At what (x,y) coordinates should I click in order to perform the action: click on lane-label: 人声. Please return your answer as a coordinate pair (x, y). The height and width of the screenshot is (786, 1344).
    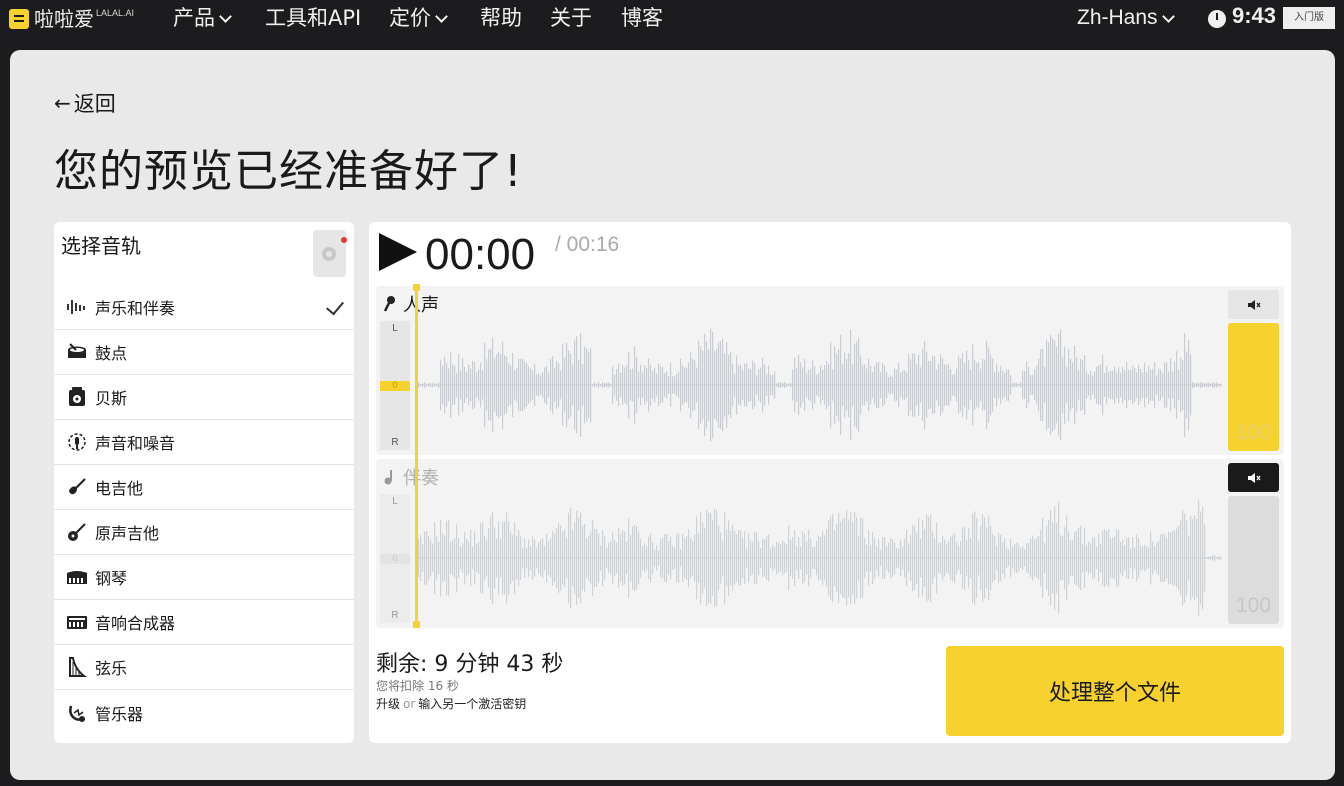
    Looking at the image, I should click on (411, 304).